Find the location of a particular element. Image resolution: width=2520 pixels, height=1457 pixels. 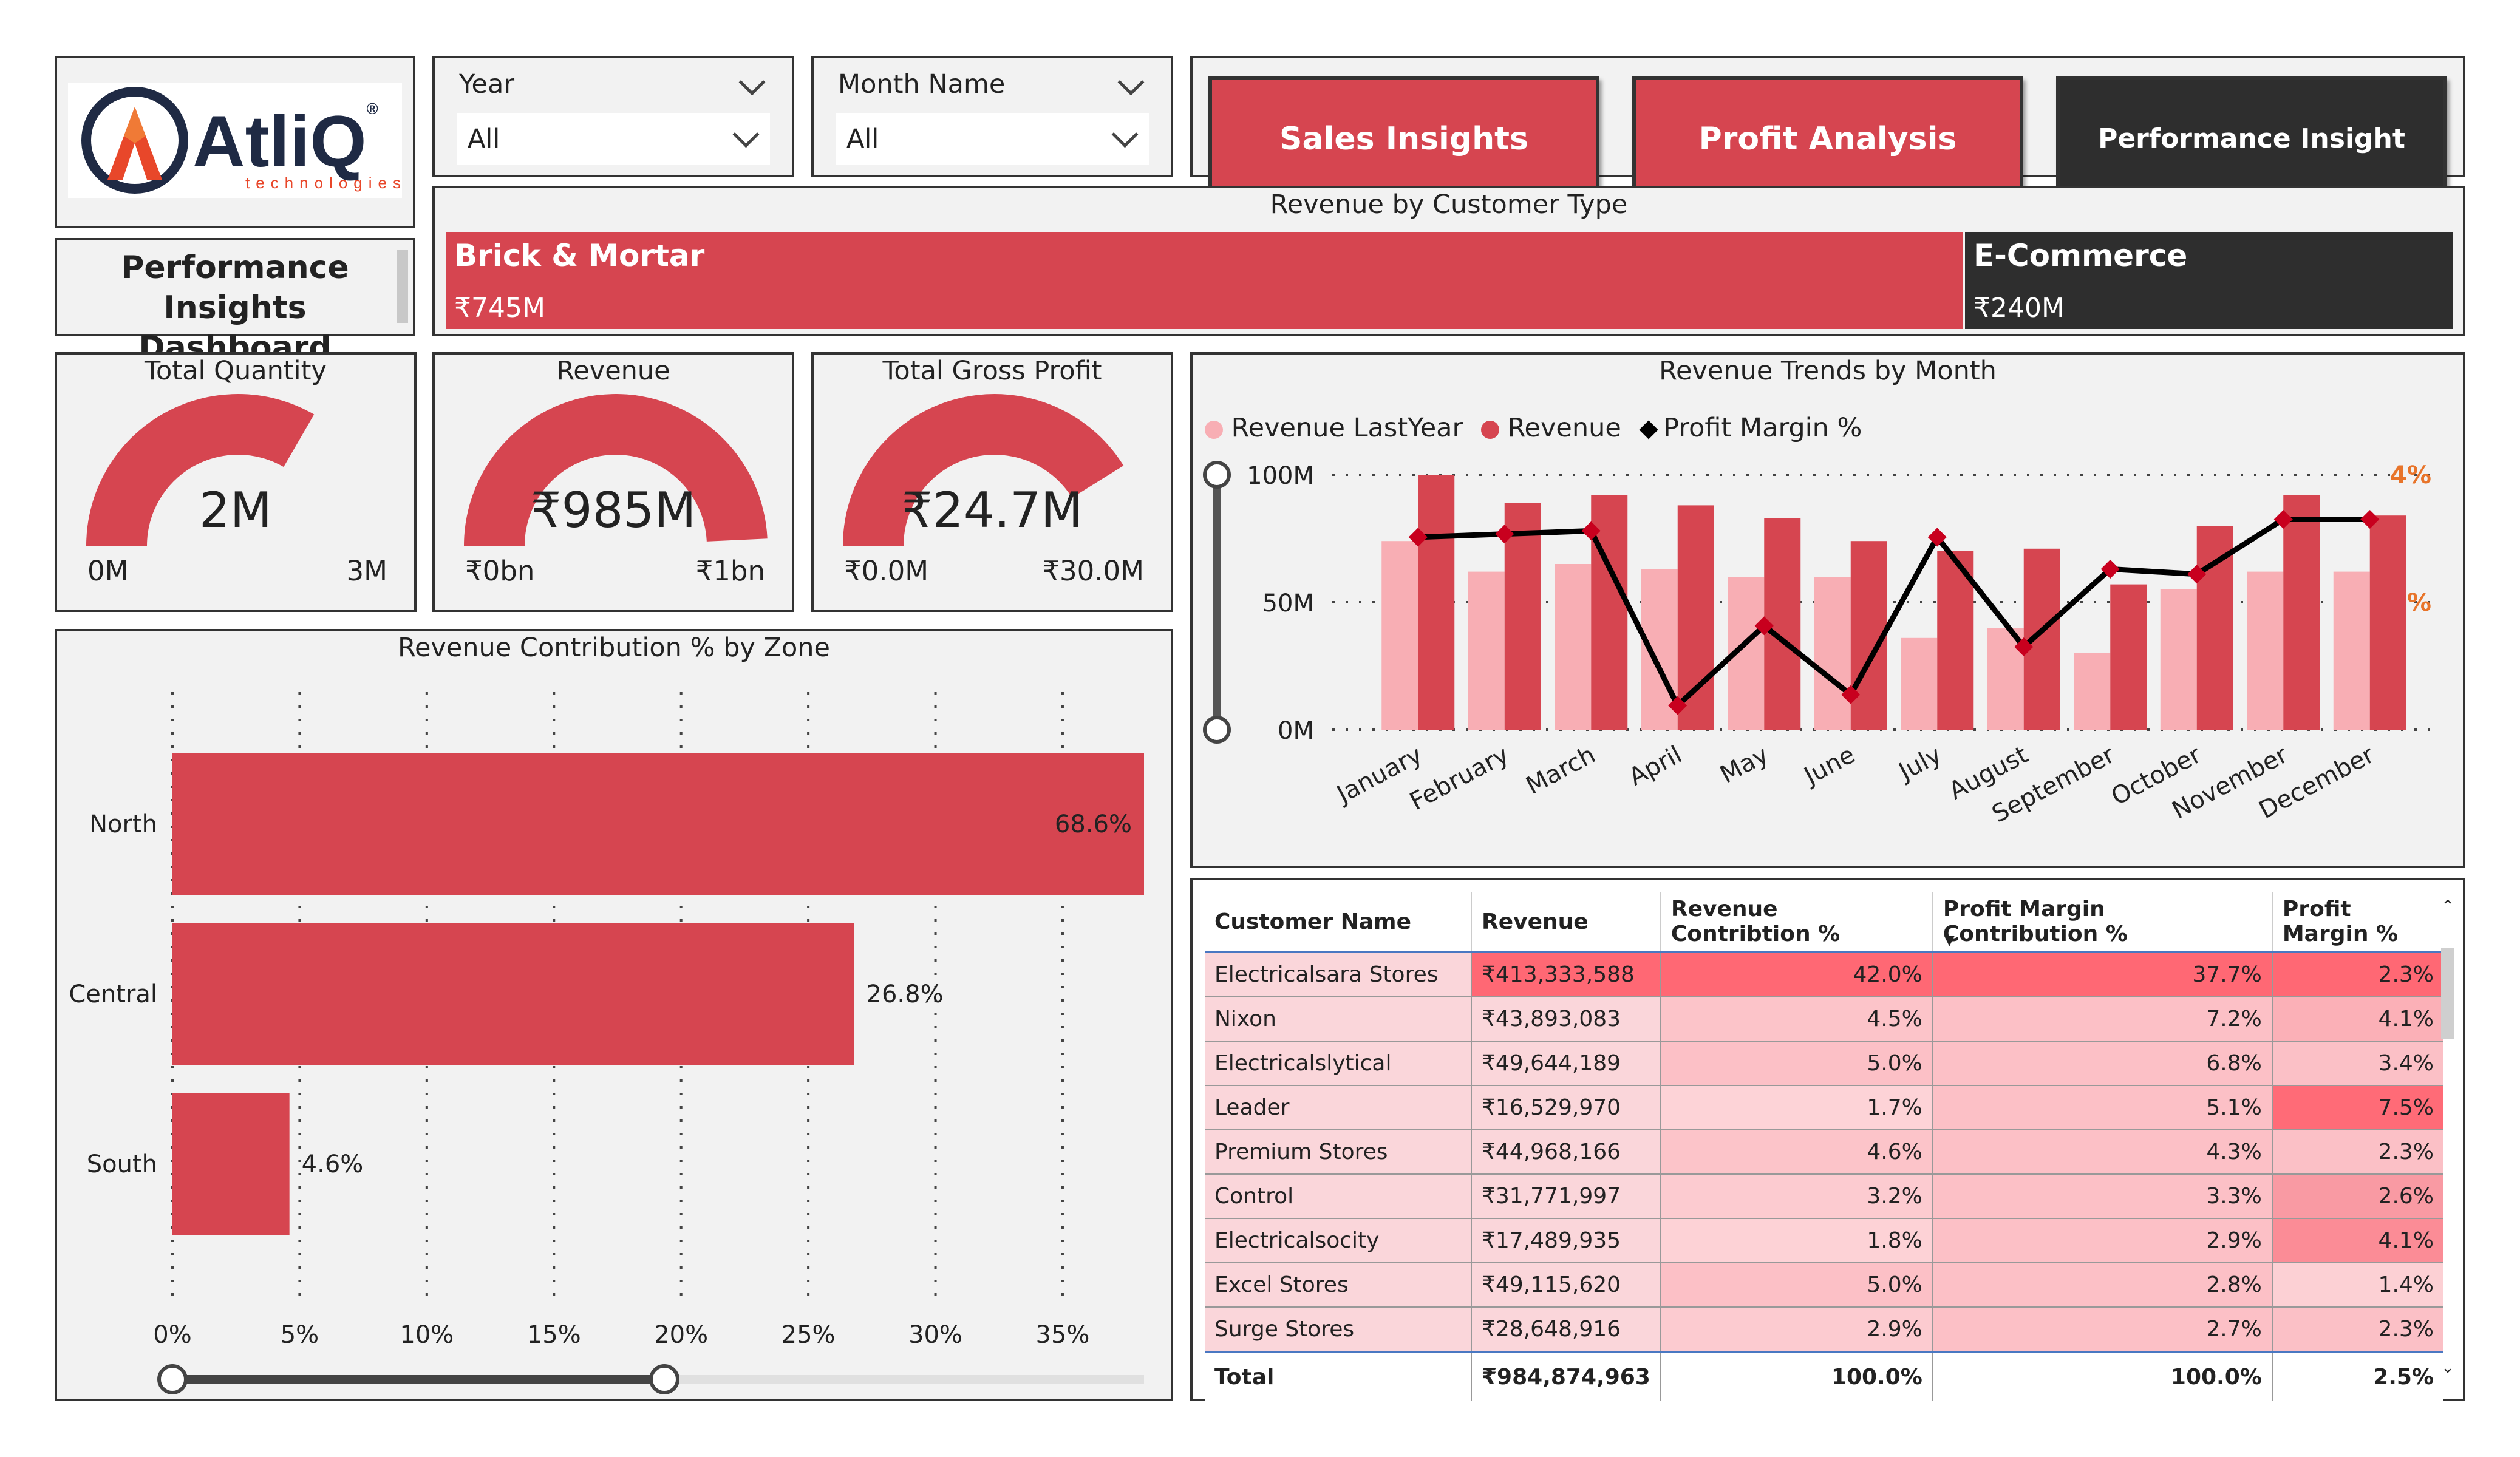

customer-name-cell: Nixon is located at coordinates (1338, 1019).